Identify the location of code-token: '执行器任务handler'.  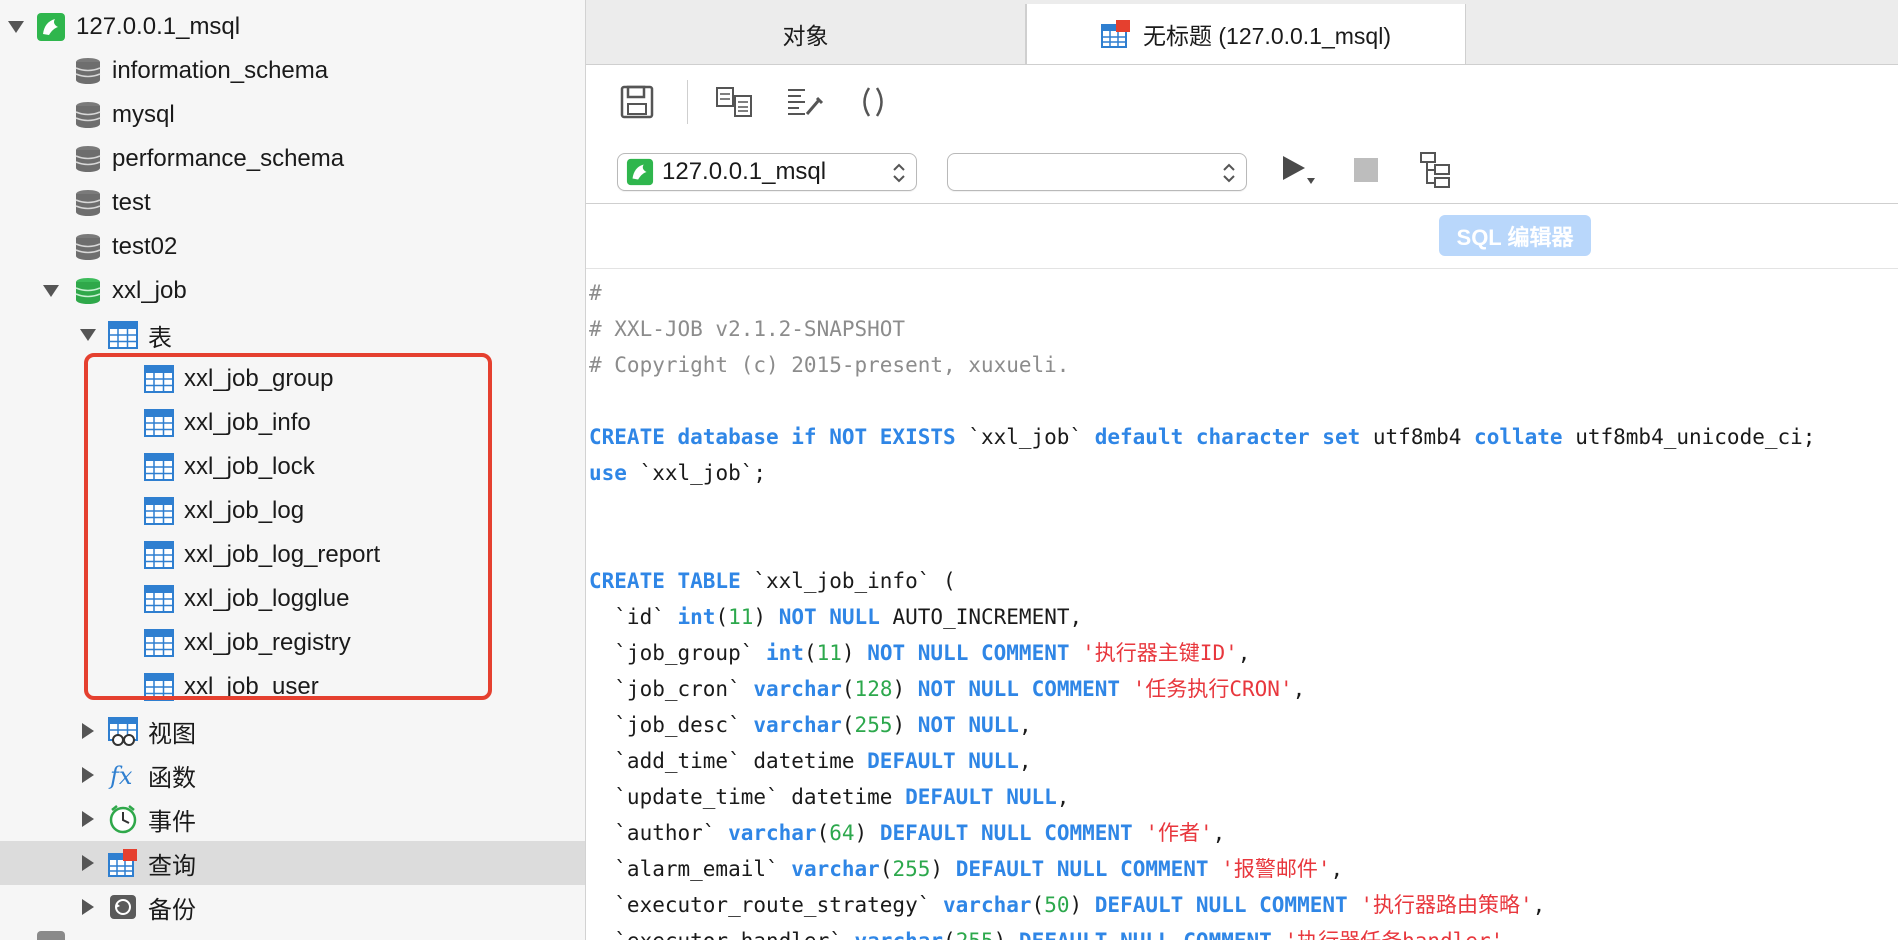
(1393, 934).